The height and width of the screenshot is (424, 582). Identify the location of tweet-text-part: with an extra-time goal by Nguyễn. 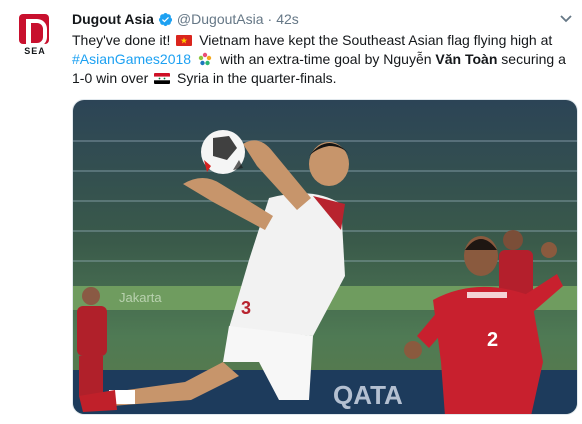
(325, 59).